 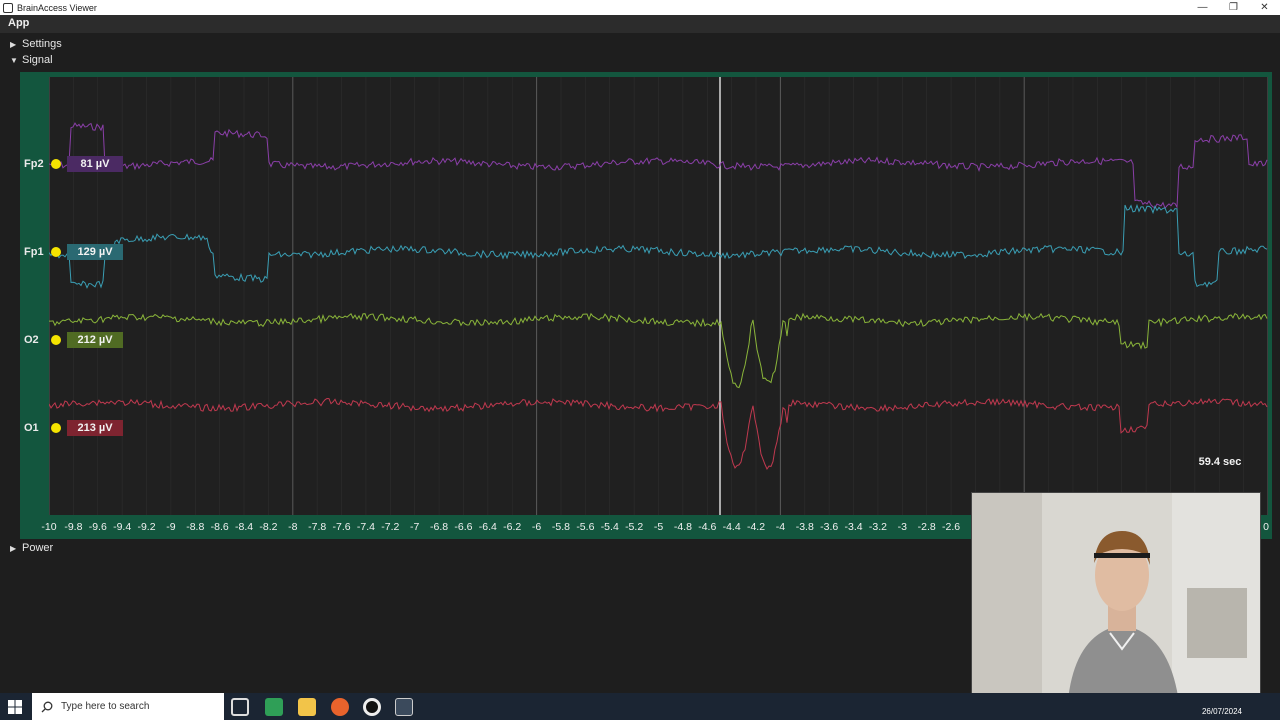 I want to click on x-tick-label: -6.8, so click(x=439, y=527).